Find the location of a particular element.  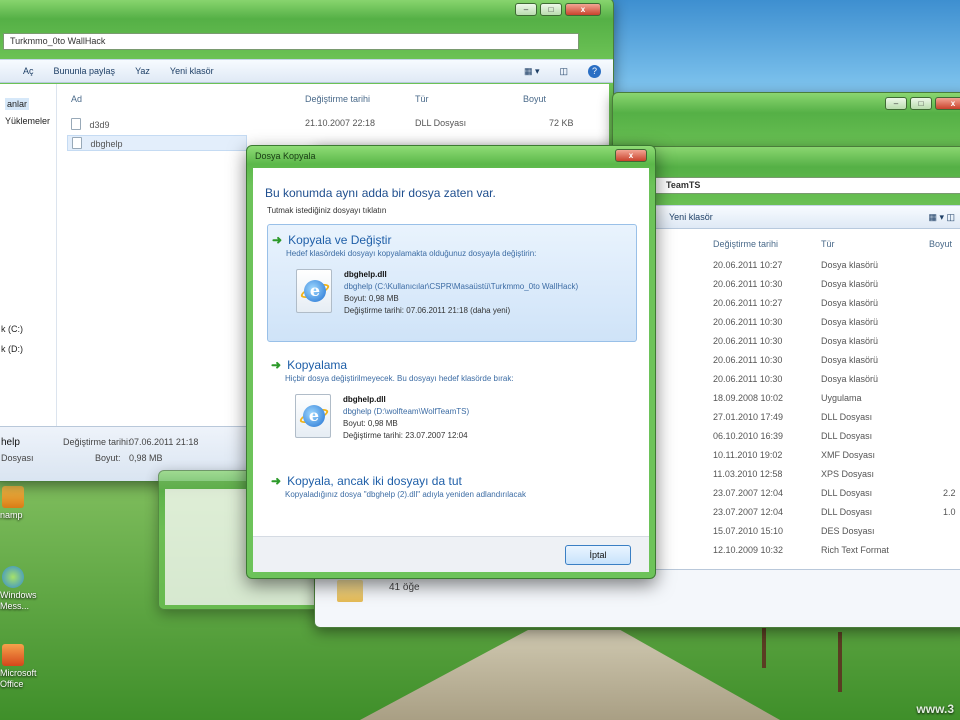

option-title-text: Kopyalama is located at coordinates (317, 365).